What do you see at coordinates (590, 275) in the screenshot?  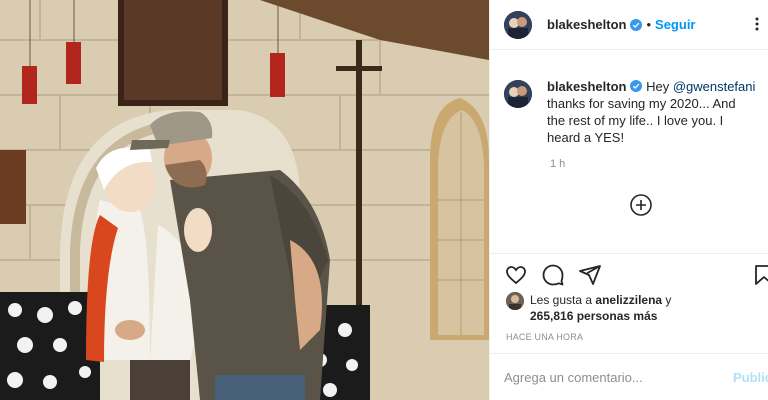 I see `share-icon` at bounding box center [590, 275].